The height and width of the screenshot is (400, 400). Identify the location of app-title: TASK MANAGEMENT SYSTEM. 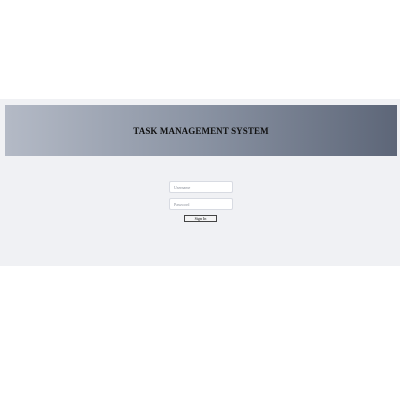
(201, 130).